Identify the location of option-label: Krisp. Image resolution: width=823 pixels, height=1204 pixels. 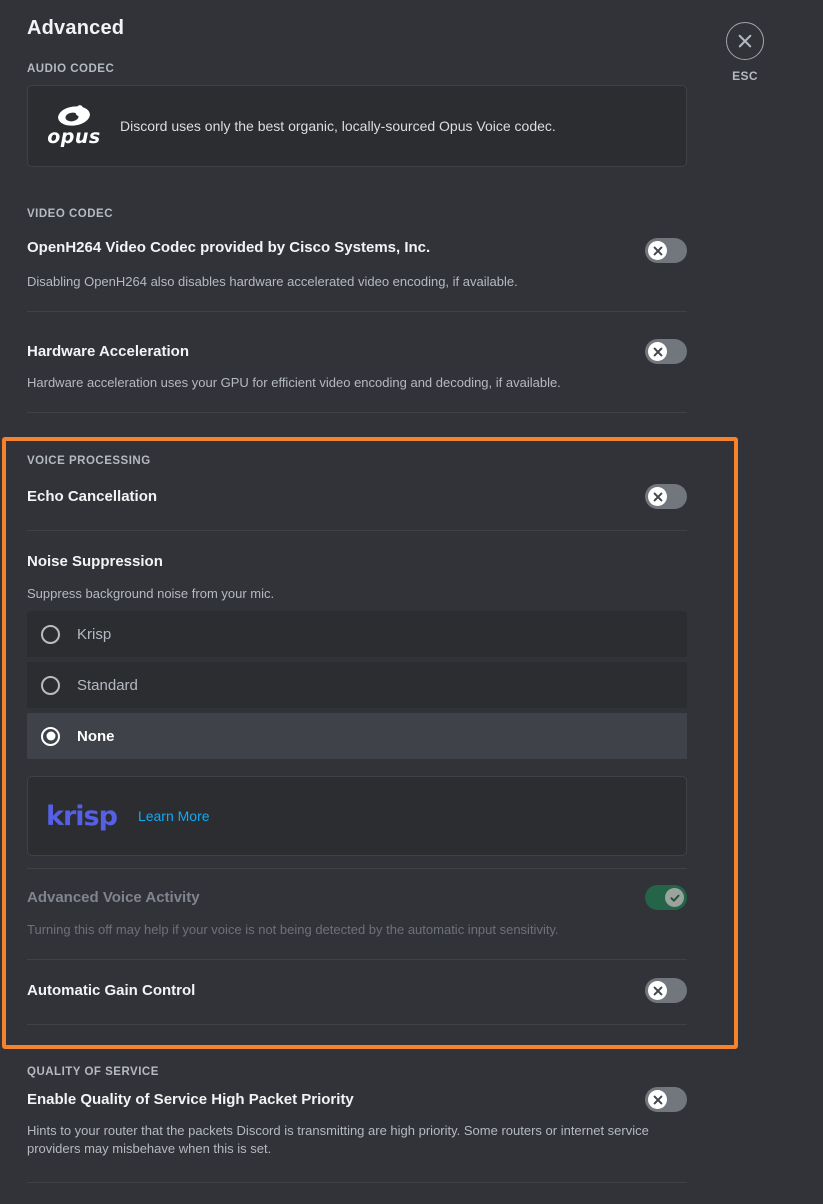
(94, 634).